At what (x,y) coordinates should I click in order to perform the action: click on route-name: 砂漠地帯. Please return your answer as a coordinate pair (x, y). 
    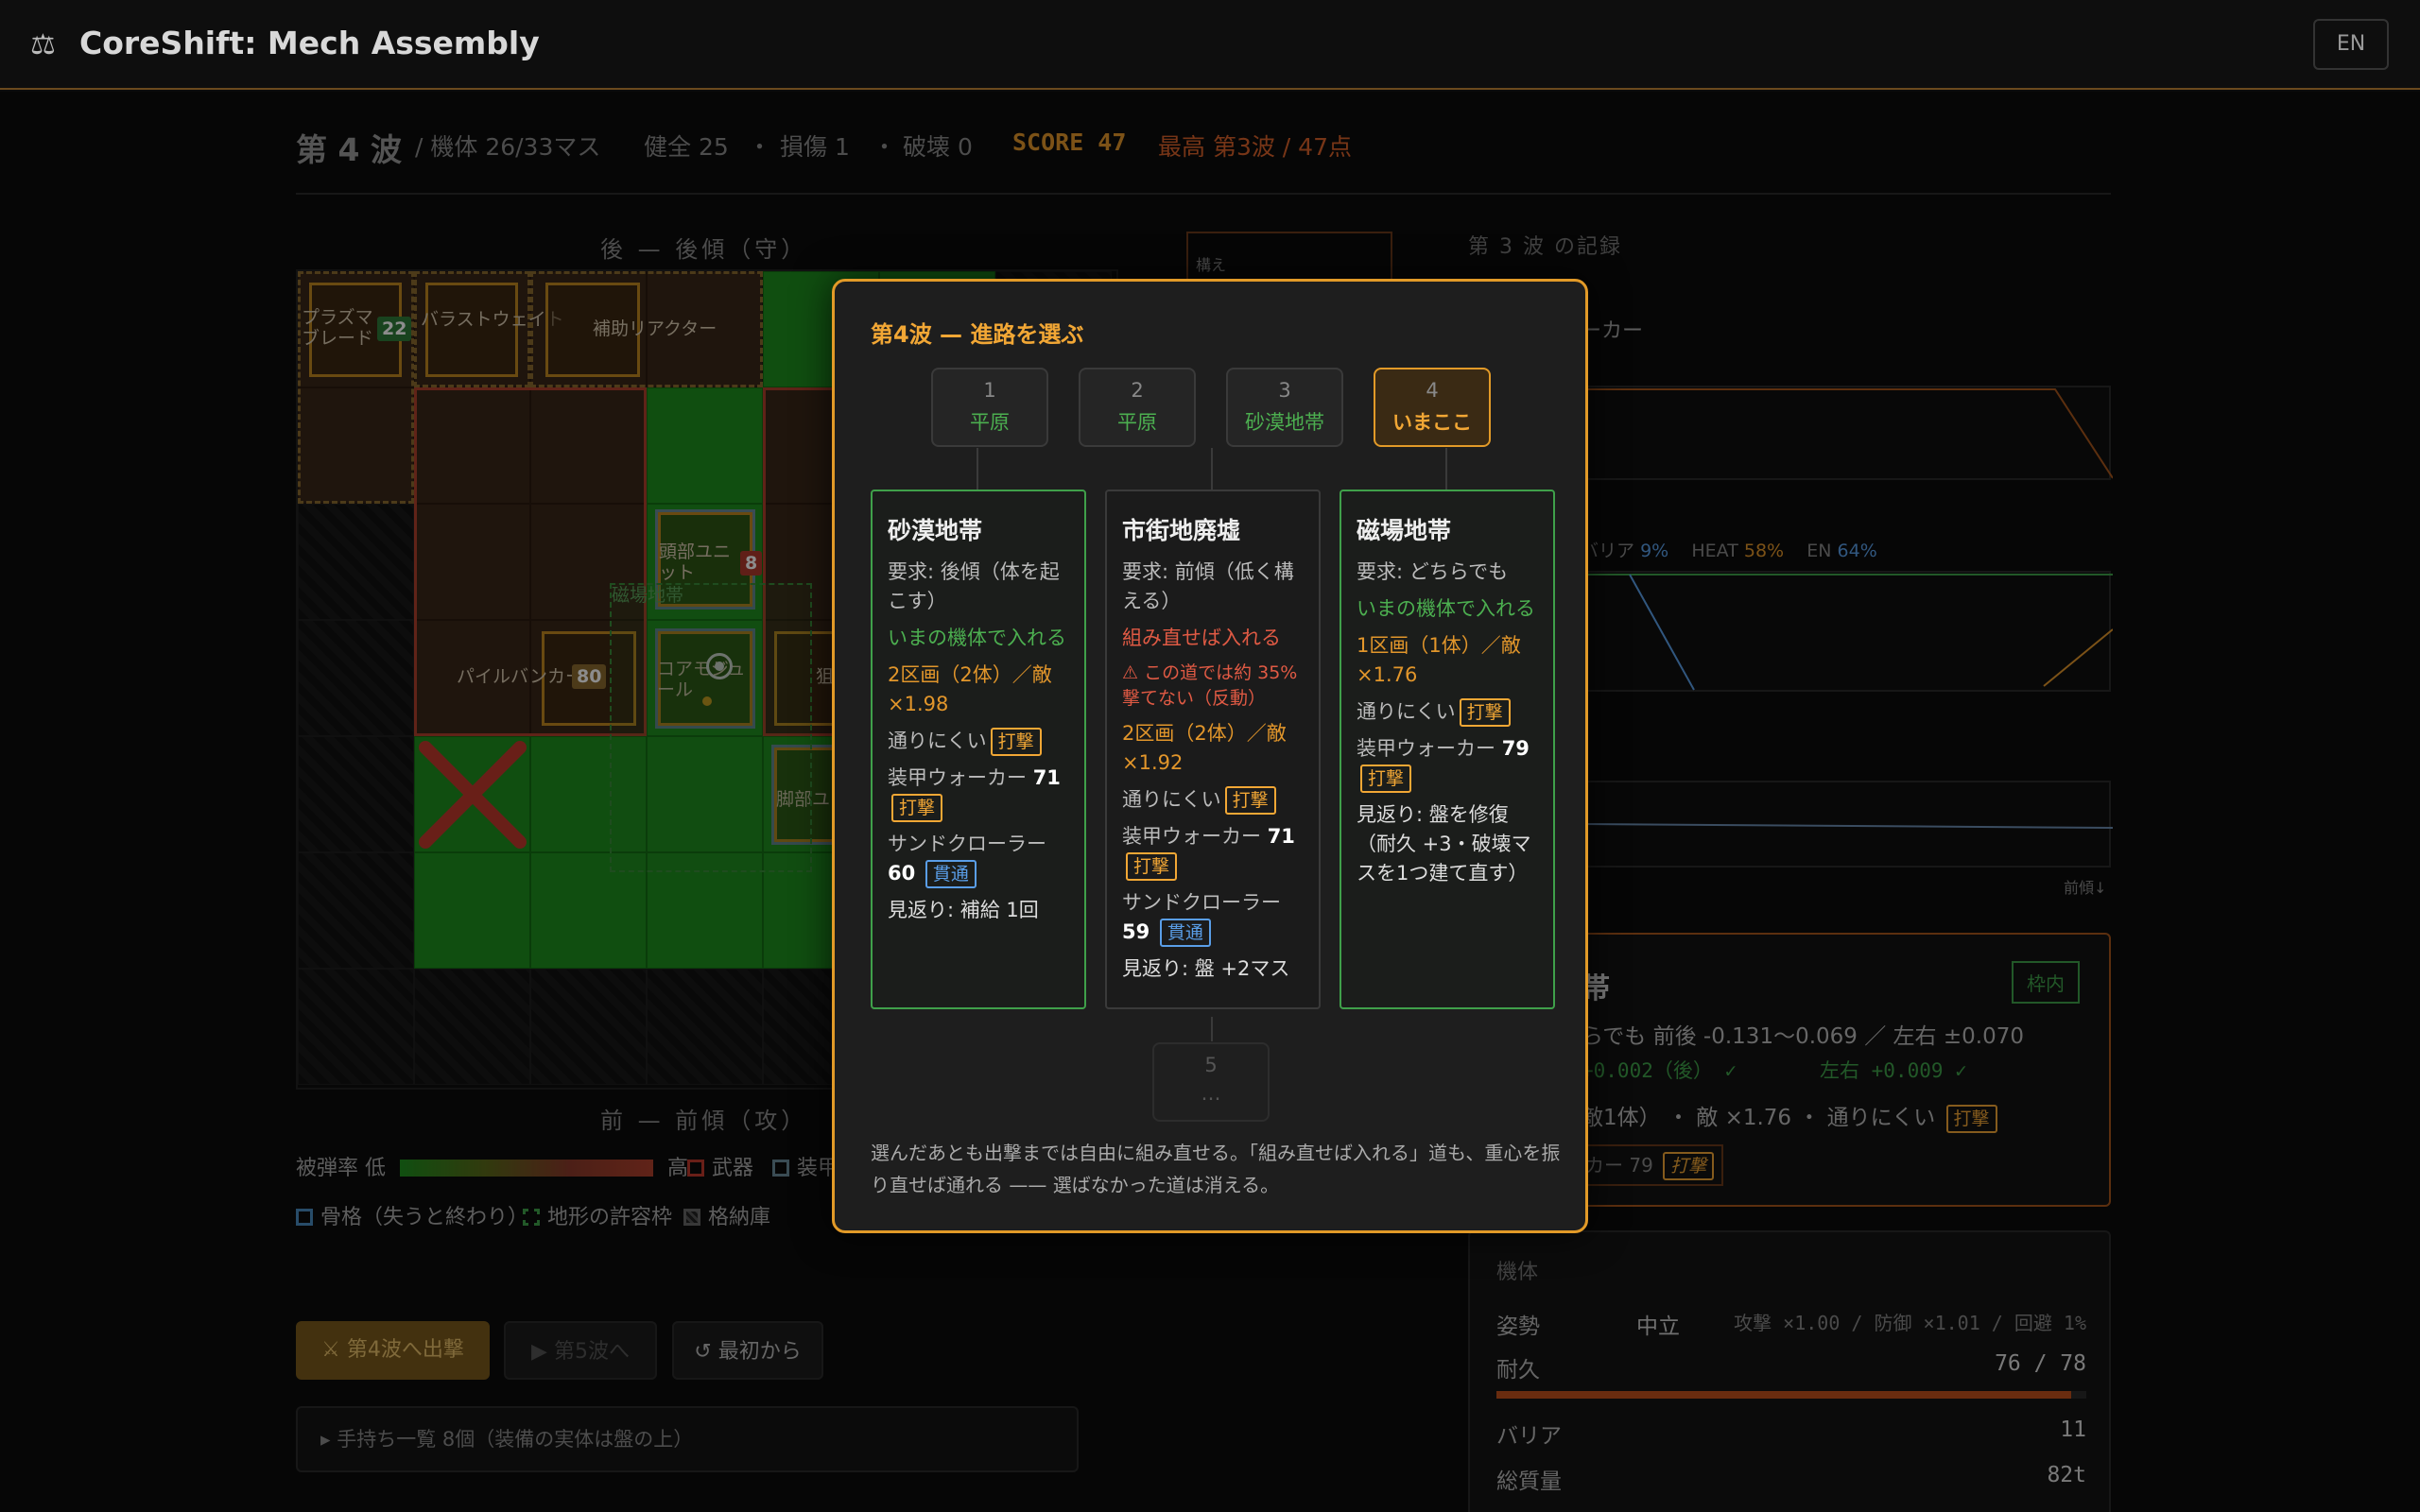
    Looking at the image, I should click on (935, 530).